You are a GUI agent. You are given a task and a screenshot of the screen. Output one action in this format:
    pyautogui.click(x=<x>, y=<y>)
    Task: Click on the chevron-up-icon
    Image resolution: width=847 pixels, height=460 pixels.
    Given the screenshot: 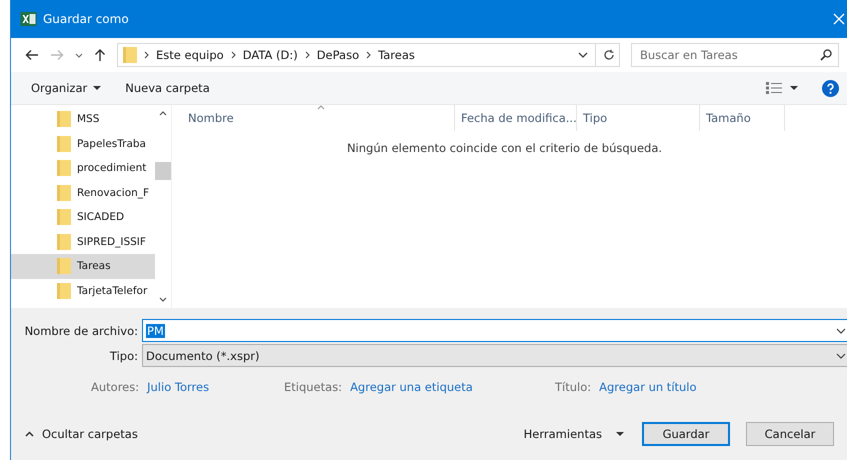 What is the action you would take?
    pyautogui.click(x=29, y=434)
    